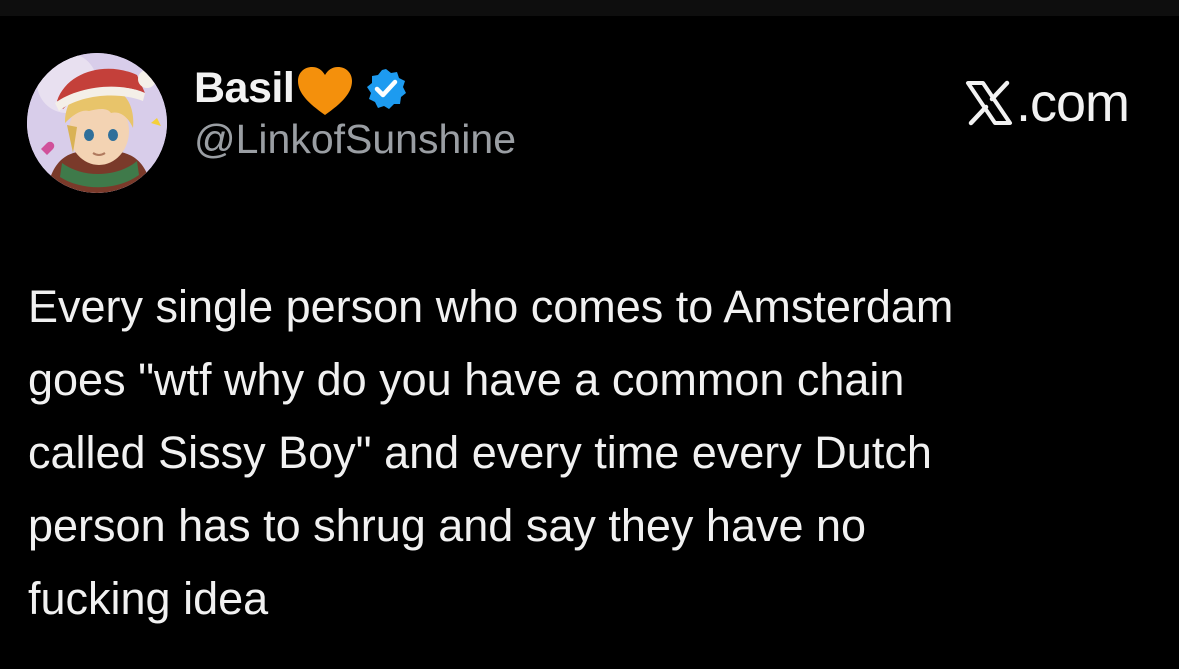  I want to click on profile-avatar, so click(97, 123).